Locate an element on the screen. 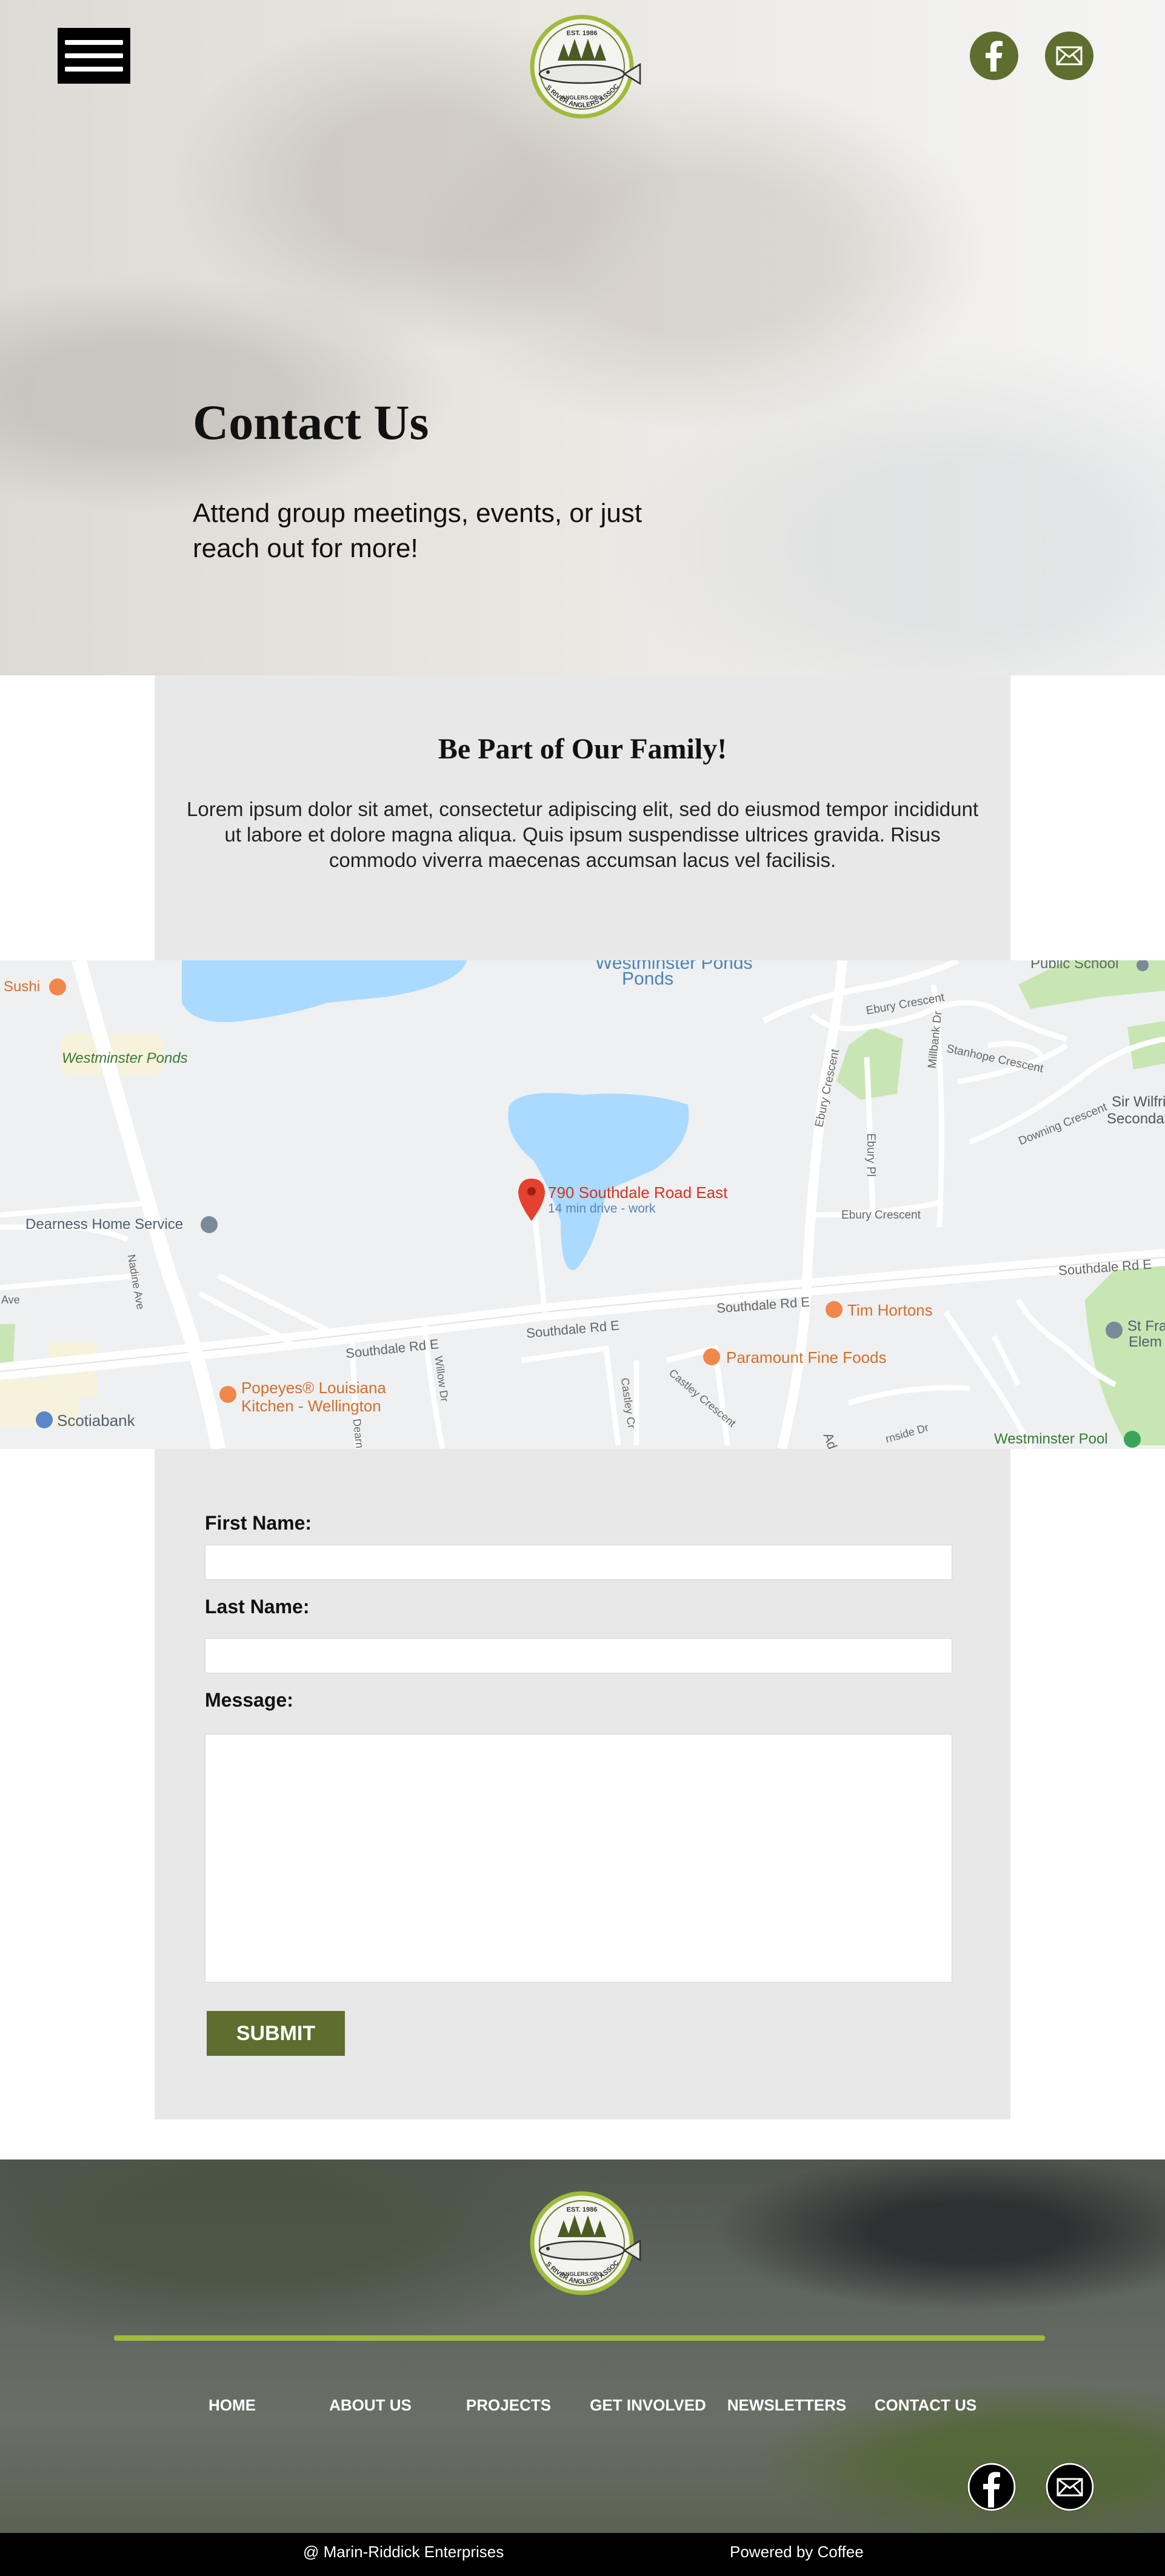 This screenshot has height=2576, width=1165. last-name-field is located at coordinates (578, 1655).